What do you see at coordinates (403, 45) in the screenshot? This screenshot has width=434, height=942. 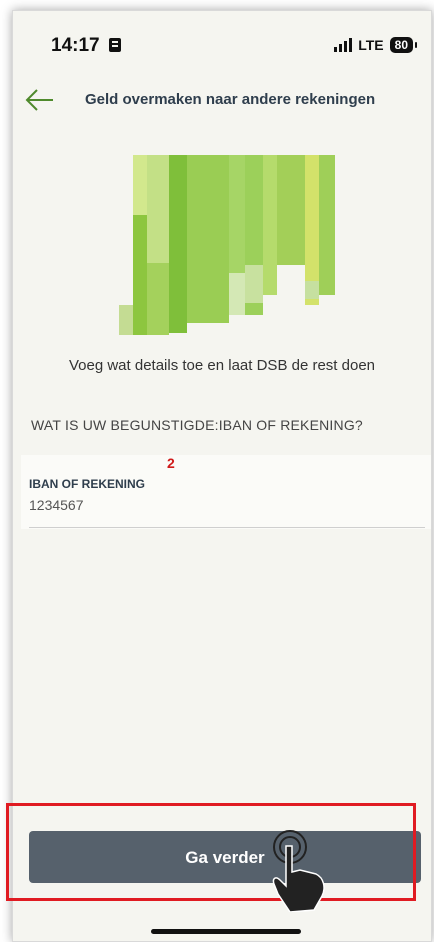 I see `battery-indicator: 80` at bounding box center [403, 45].